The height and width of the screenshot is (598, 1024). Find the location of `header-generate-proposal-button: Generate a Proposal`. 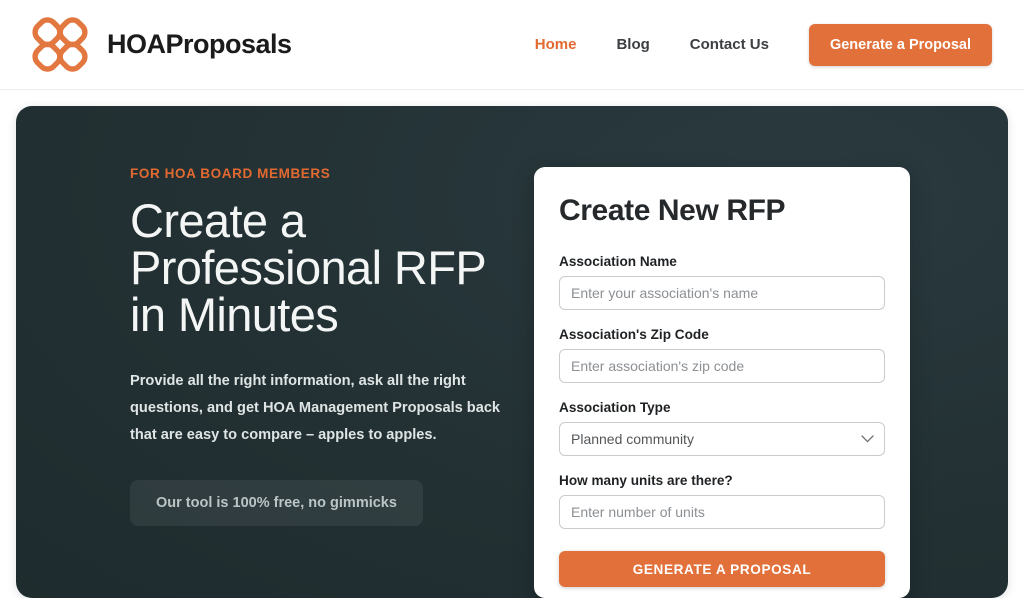

header-generate-proposal-button: Generate a Proposal is located at coordinates (900, 44).